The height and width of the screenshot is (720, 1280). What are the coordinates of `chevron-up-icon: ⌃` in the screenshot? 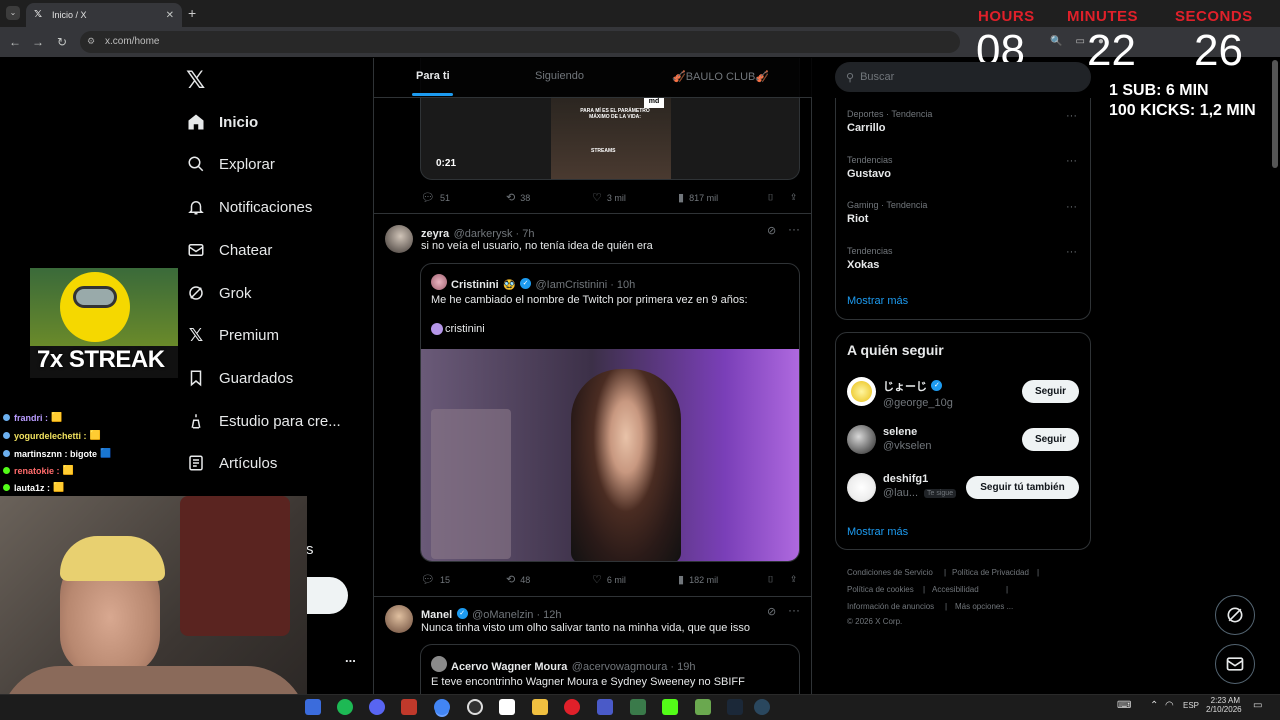 It's located at (1154, 705).